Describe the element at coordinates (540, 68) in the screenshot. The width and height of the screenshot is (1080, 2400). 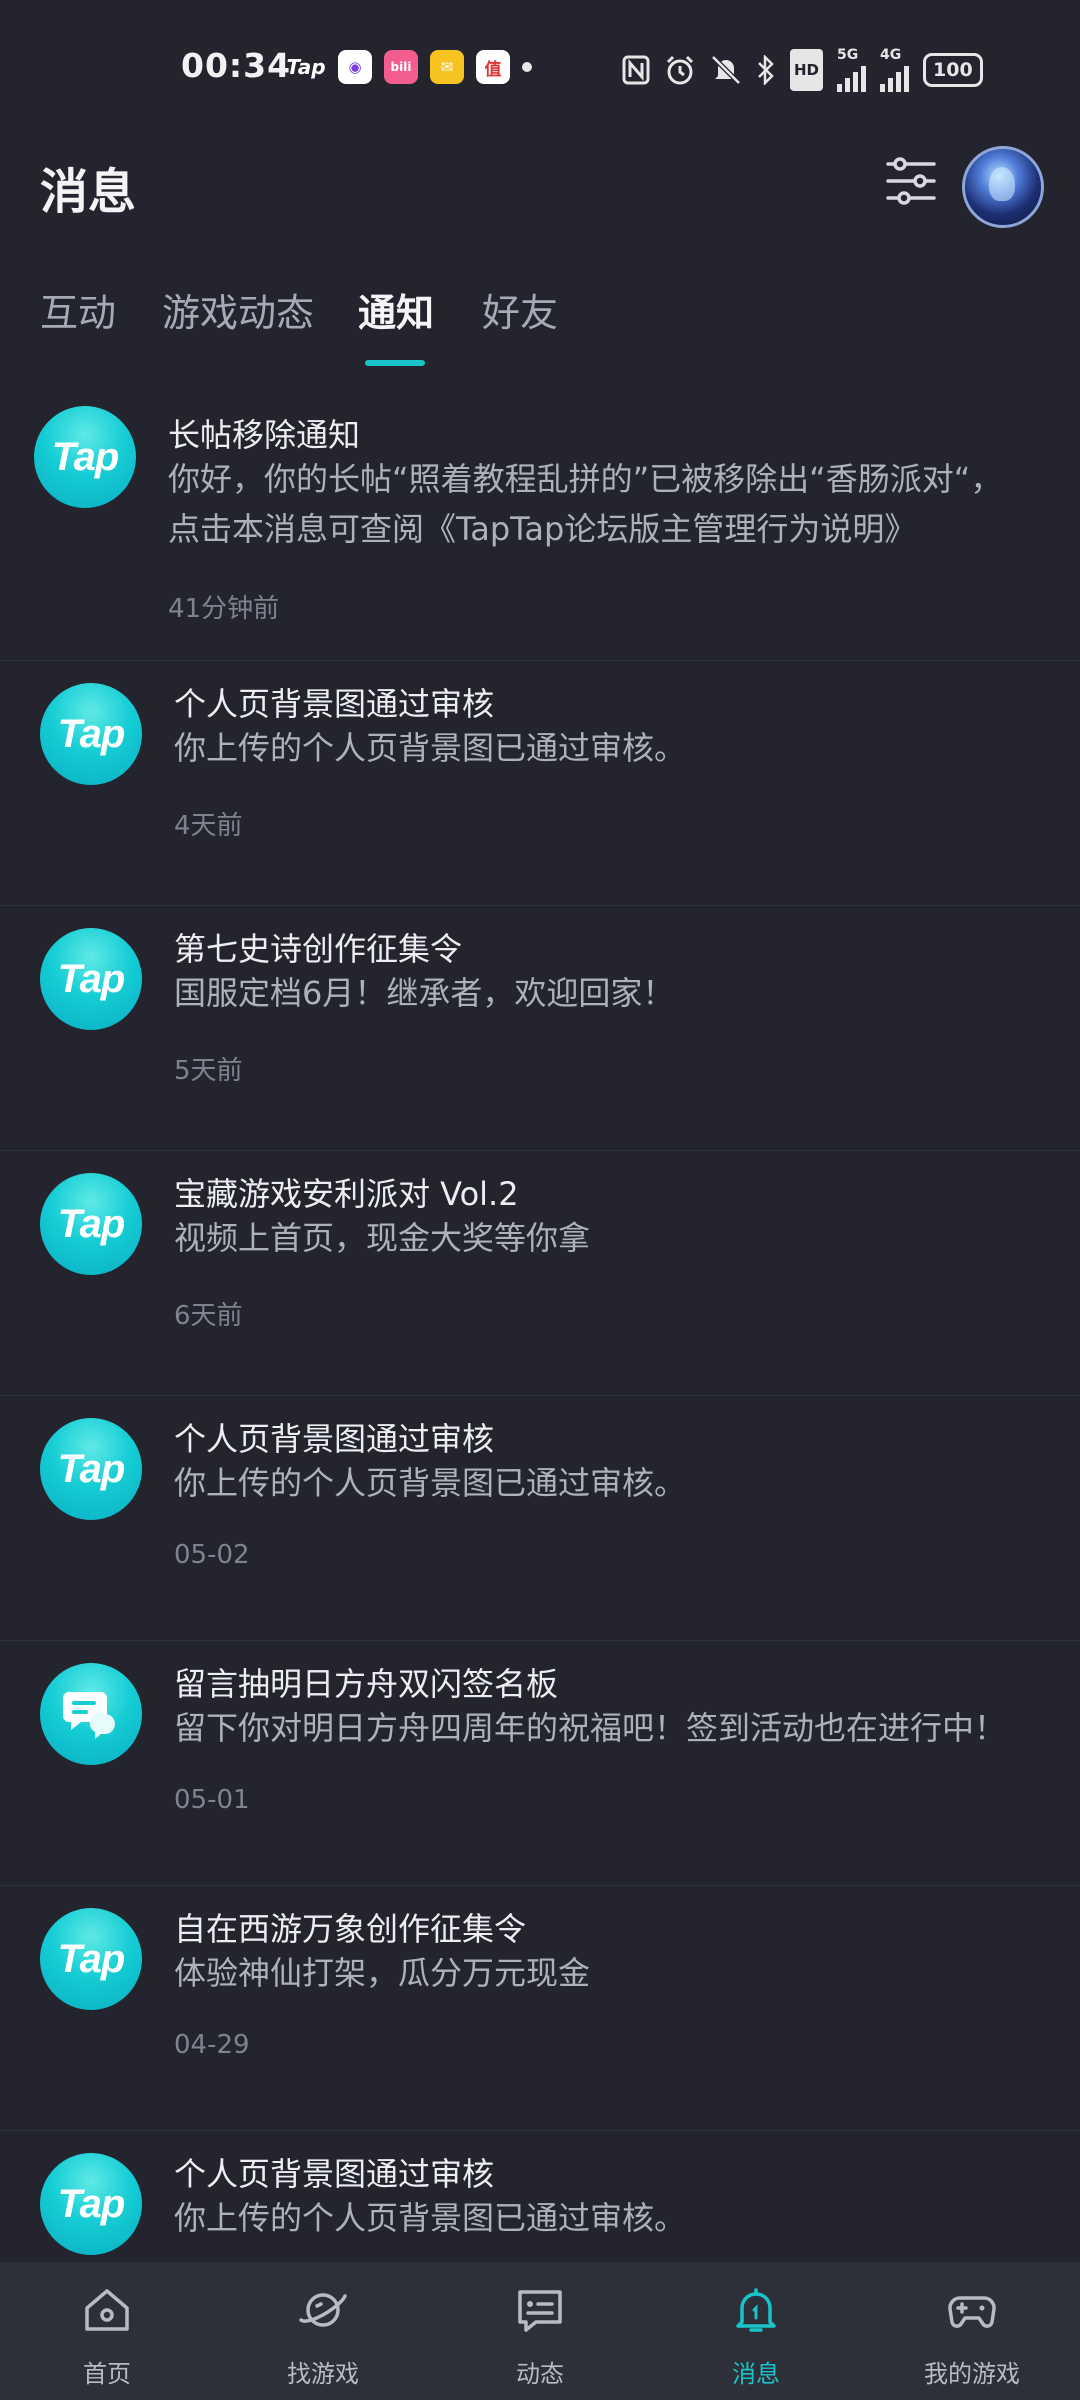
I see `status-bar: 00:34 Tap ◉ bili ✉ 值 HD 5G 4G 100` at that location.